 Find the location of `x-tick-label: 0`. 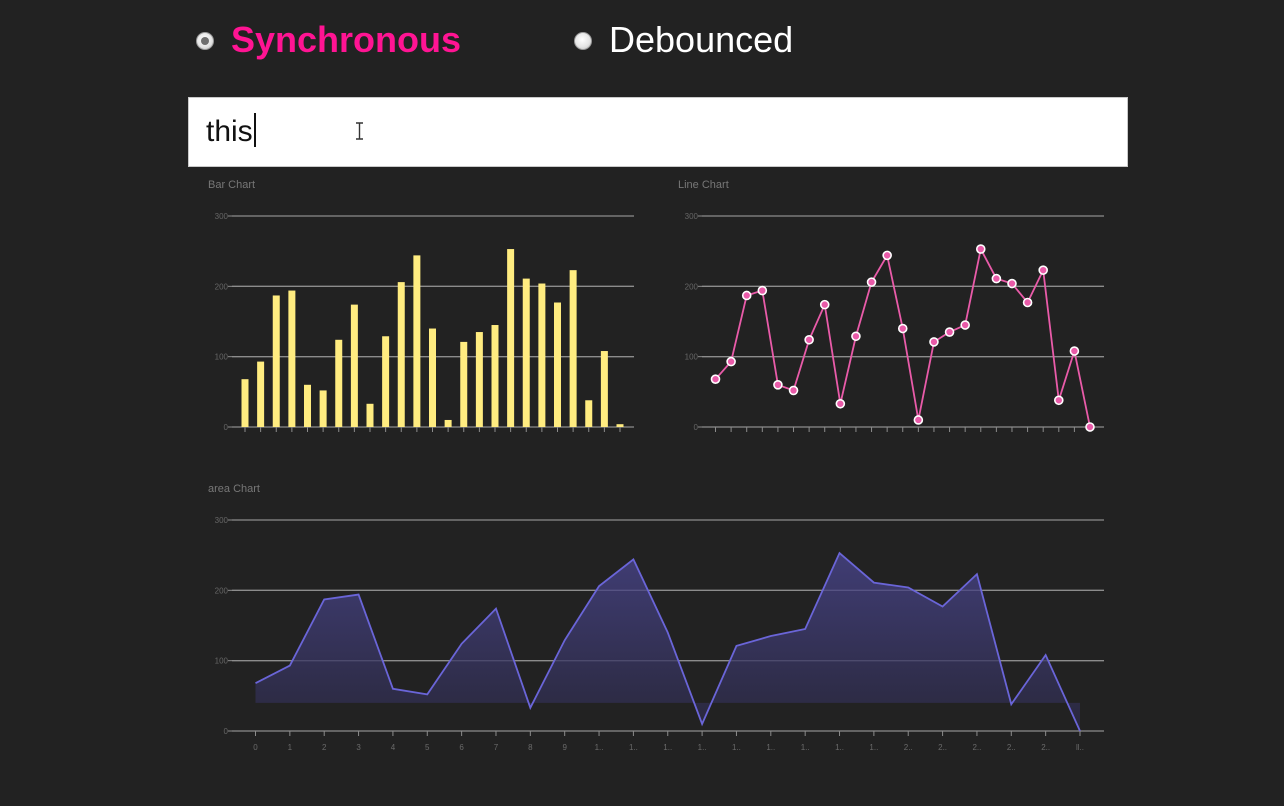

x-tick-label: 0 is located at coordinates (255, 747).